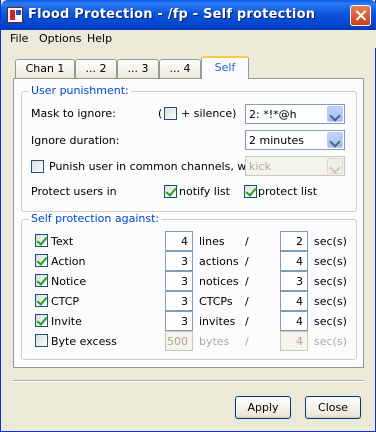 The width and height of the screenshot is (376, 432). I want to click on protect-list-checkbox, so click(250, 191).